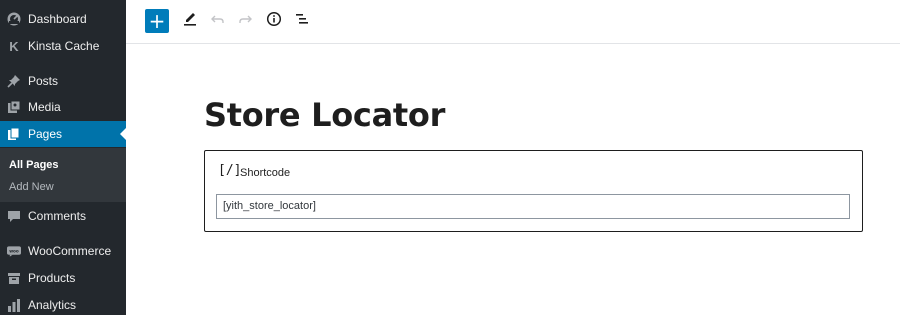 The width and height of the screenshot is (900, 315). I want to click on kinsta-icon: K, so click(14, 46).